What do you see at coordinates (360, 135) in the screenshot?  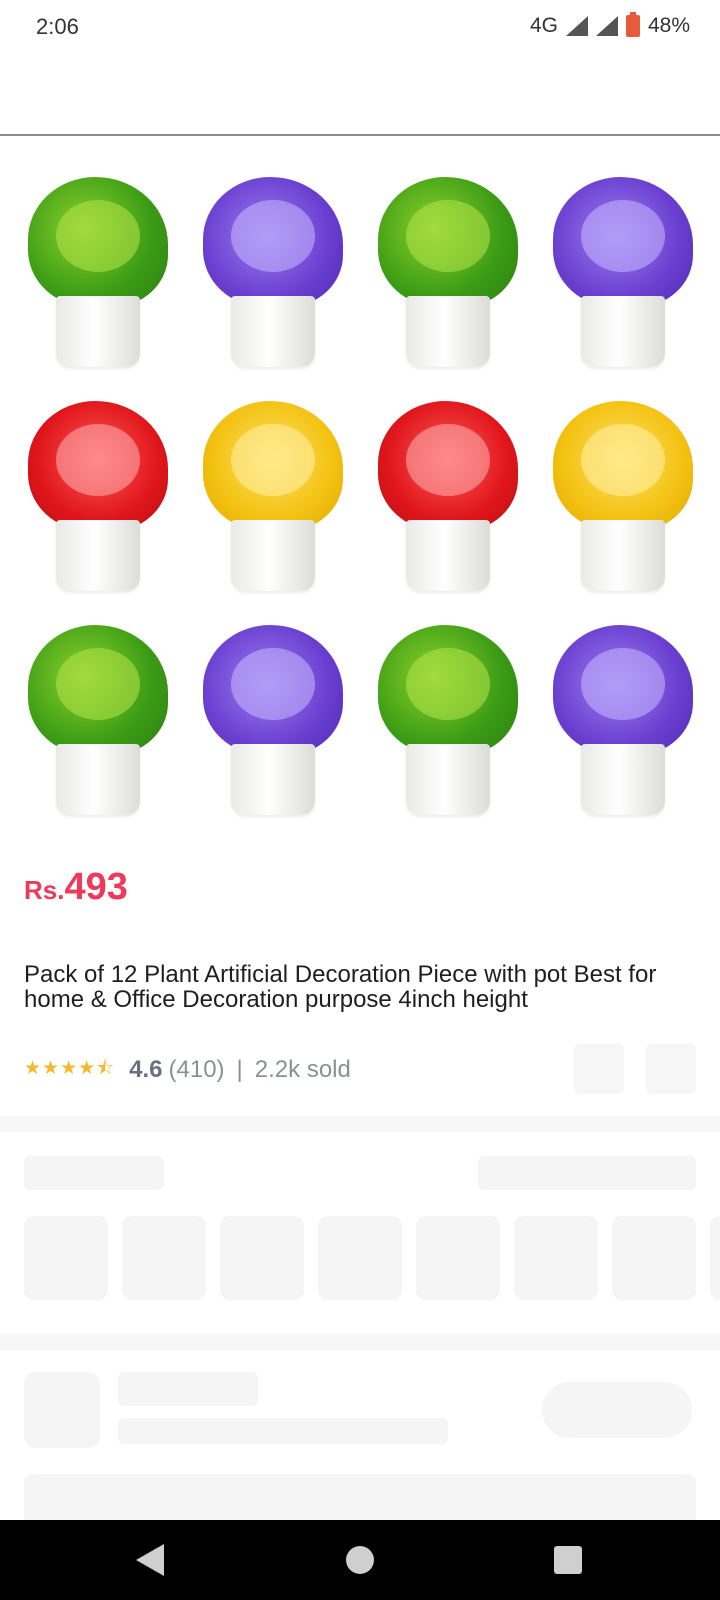 I see `header-divider` at bounding box center [360, 135].